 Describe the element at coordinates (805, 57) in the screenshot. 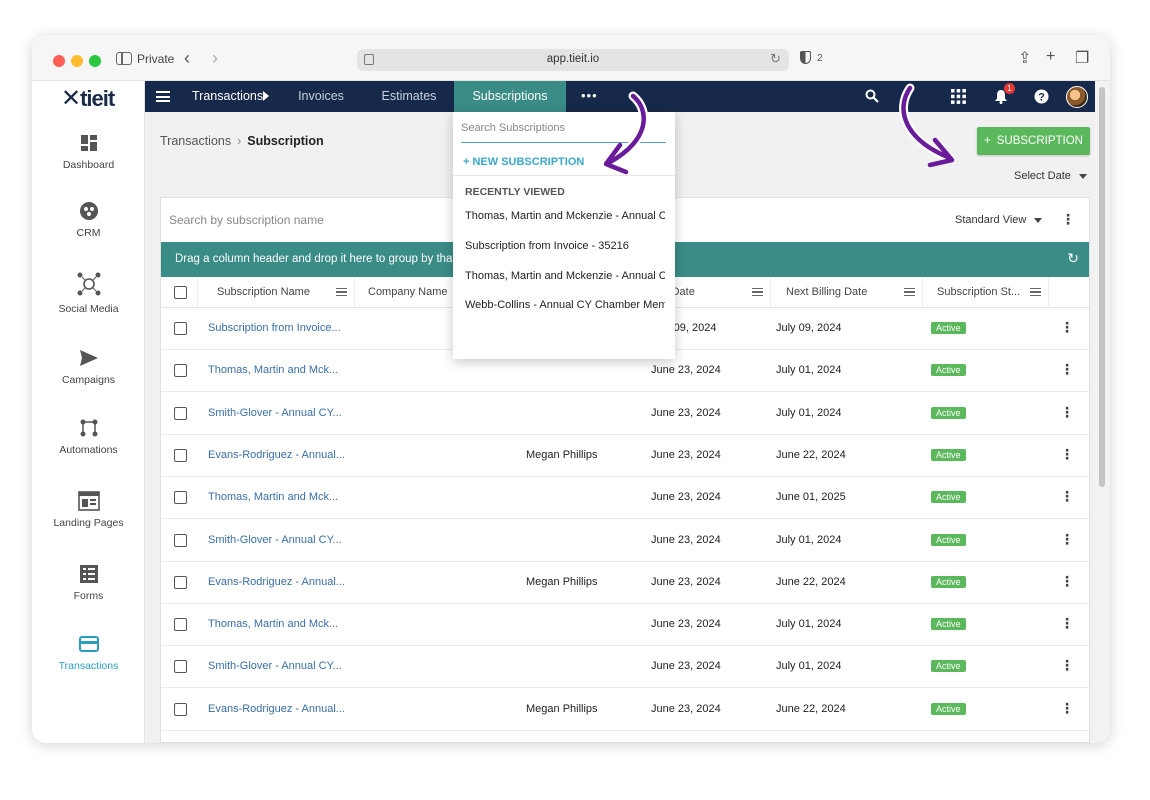

I see `shield-icon` at that location.